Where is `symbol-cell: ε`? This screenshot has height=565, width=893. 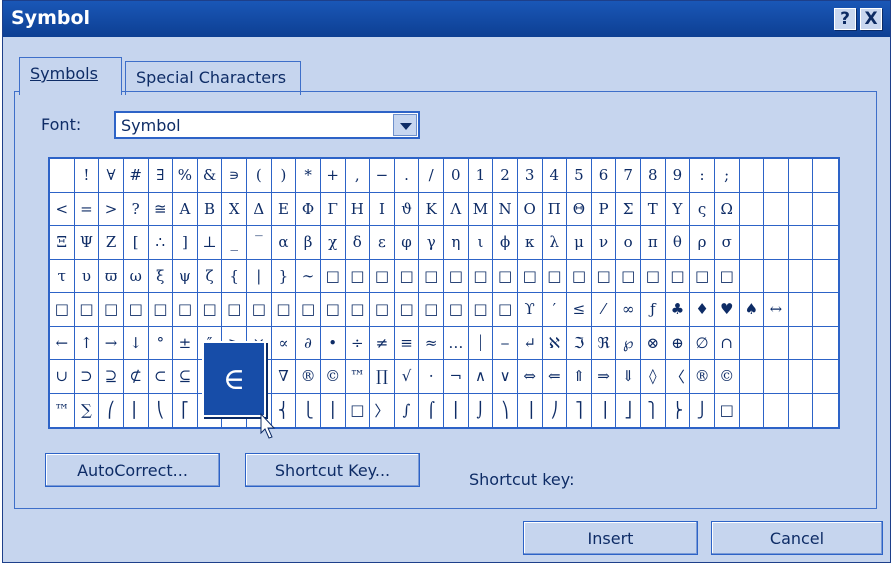
symbol-cell: ε is located at coordinates (382, 243).